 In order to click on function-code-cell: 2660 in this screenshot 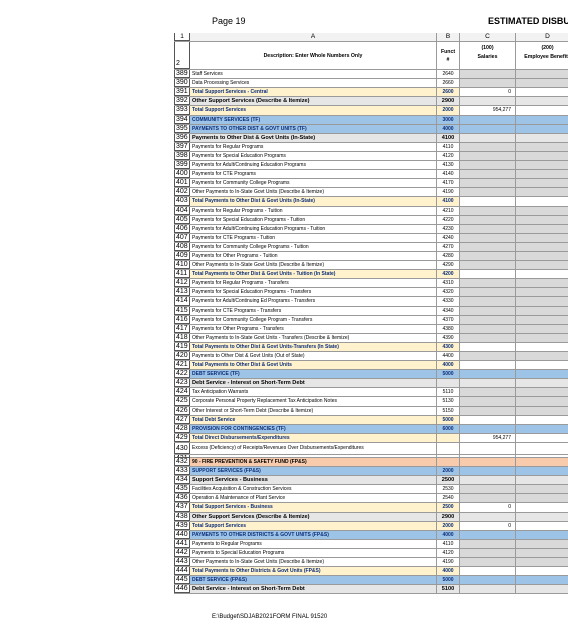, I will do `click(448, 83)`.